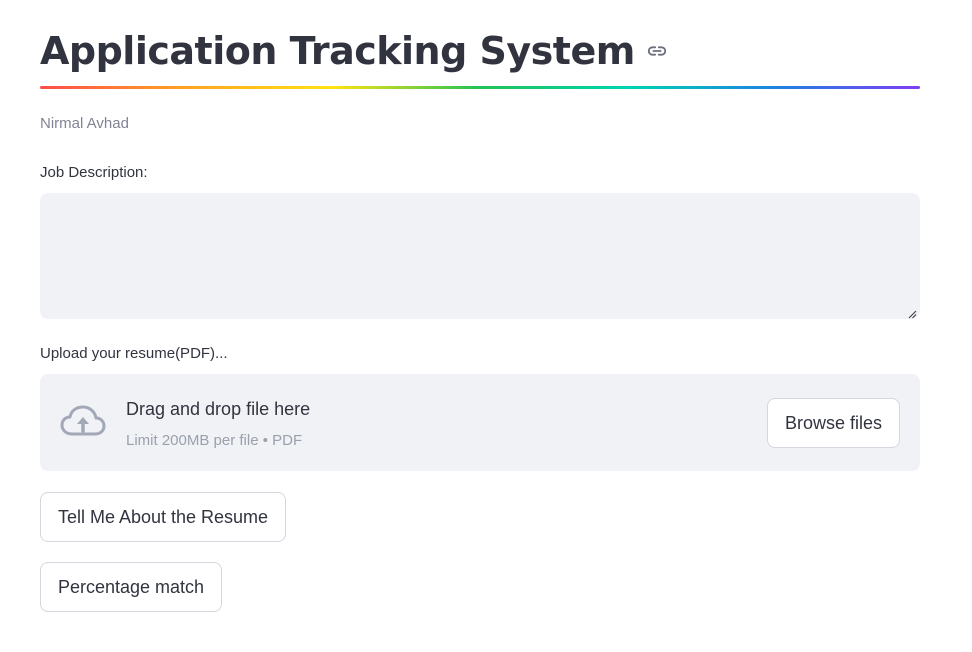  I want to click on title-row: Application Tracking System, so click(354, 51).